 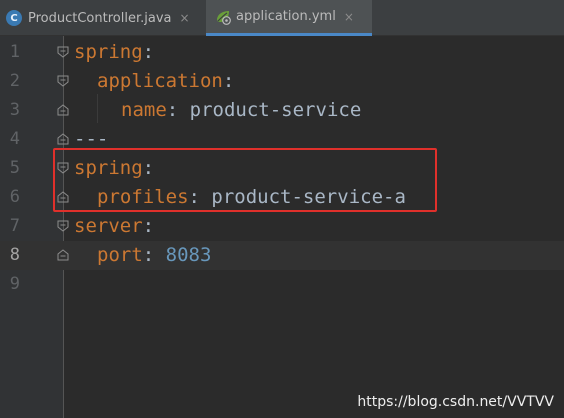 What do you see at coordinates (14, 255) in the screenshot?
I see `line-number: 8` at bounding box center [14, 255].